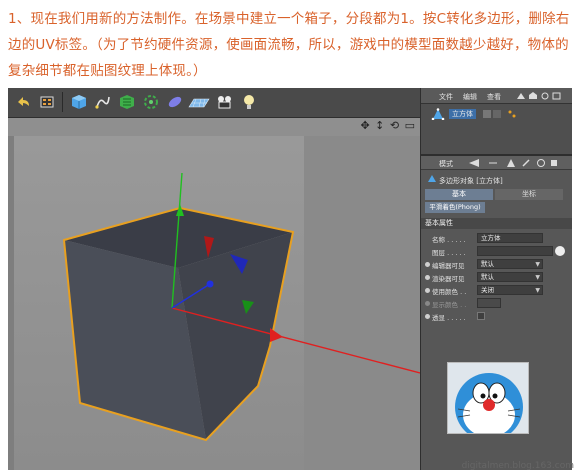  I want to click on cube-icon, so click(79, 102).